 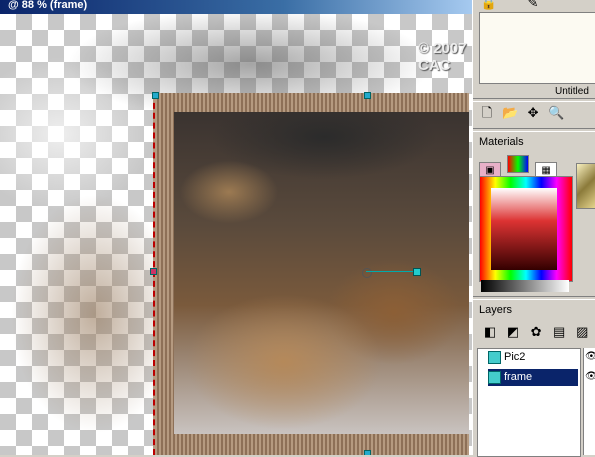 What do you see at coordinates (521, 113) in the screenshot?
I see `tool-row: 🗋 📂 ✥ 🔍` at bounding box center [521, 113].